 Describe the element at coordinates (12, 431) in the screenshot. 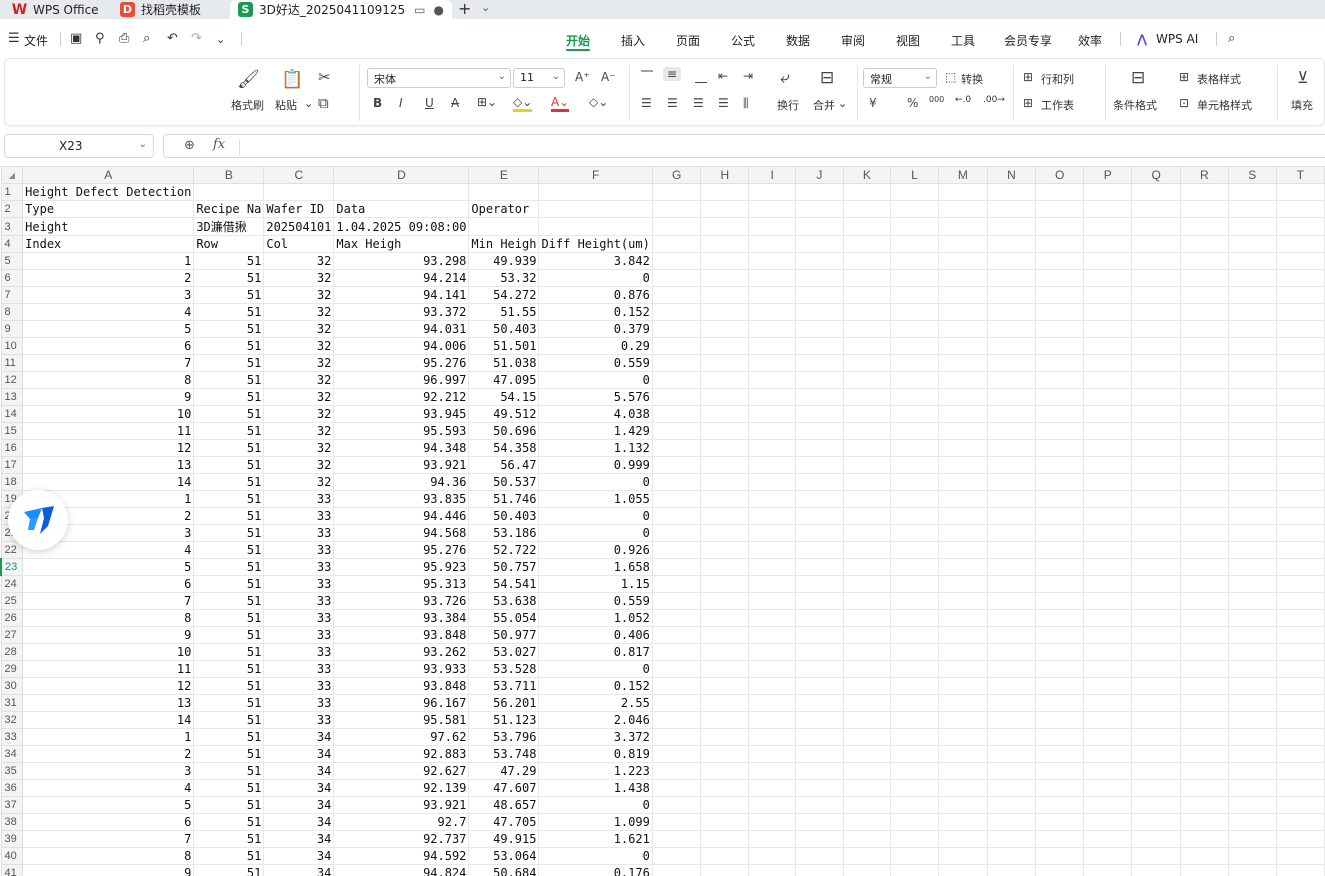

I see `row-header: 15` at that location.